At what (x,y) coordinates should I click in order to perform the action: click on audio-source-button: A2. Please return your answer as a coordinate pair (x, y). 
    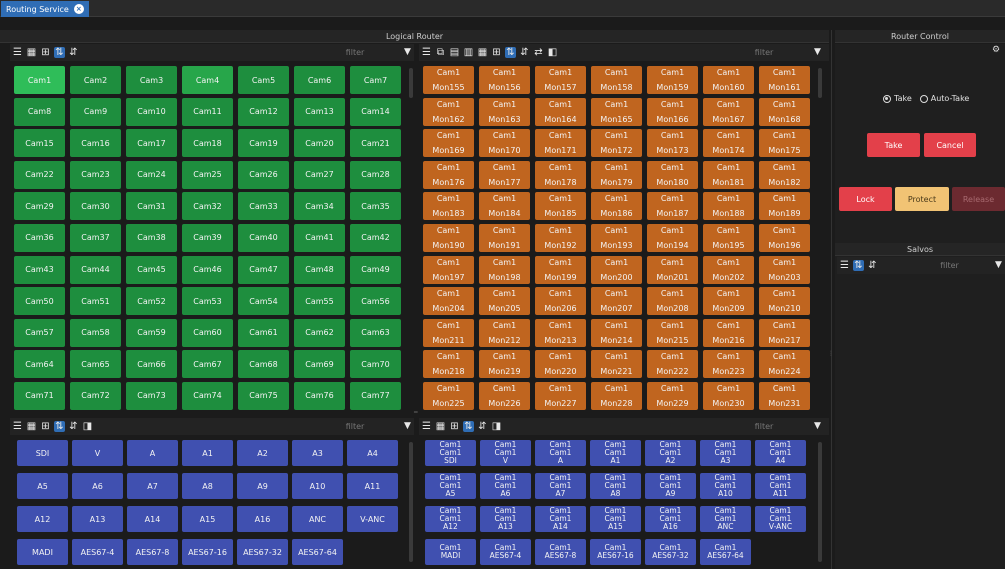
    Looking at the image, I should click on (262, 453).